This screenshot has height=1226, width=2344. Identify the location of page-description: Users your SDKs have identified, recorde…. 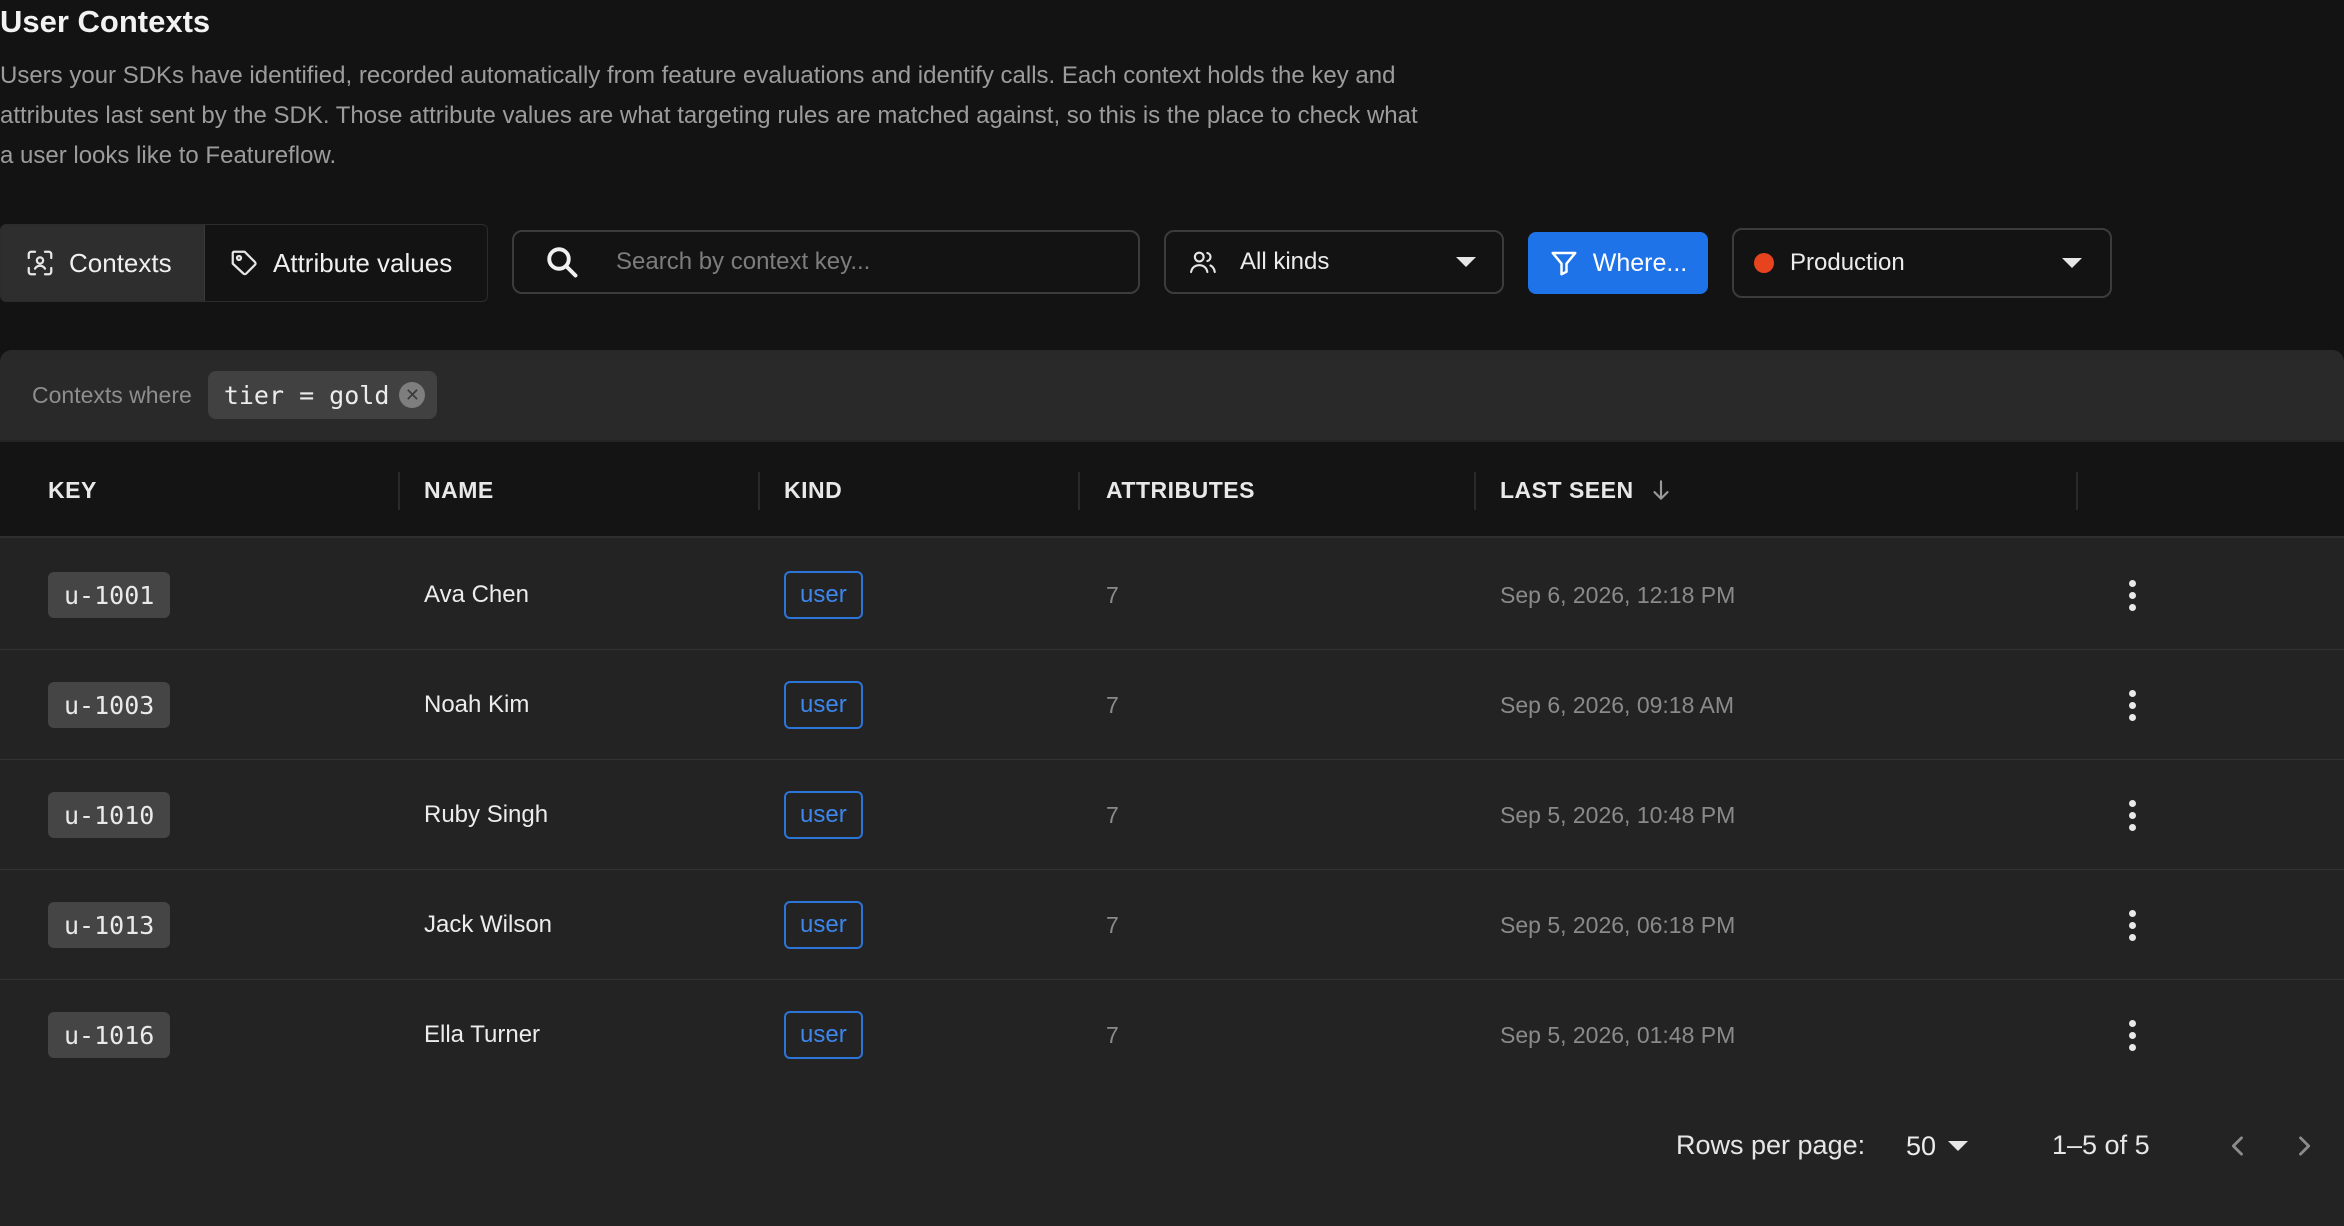
(709, 115).